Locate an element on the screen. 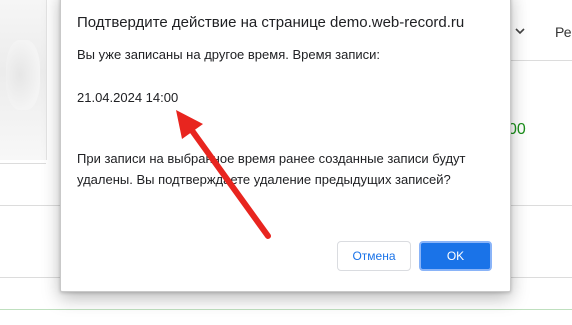 This screenshot has width=572, height=325. product-image is located at coordinates (23, 80).